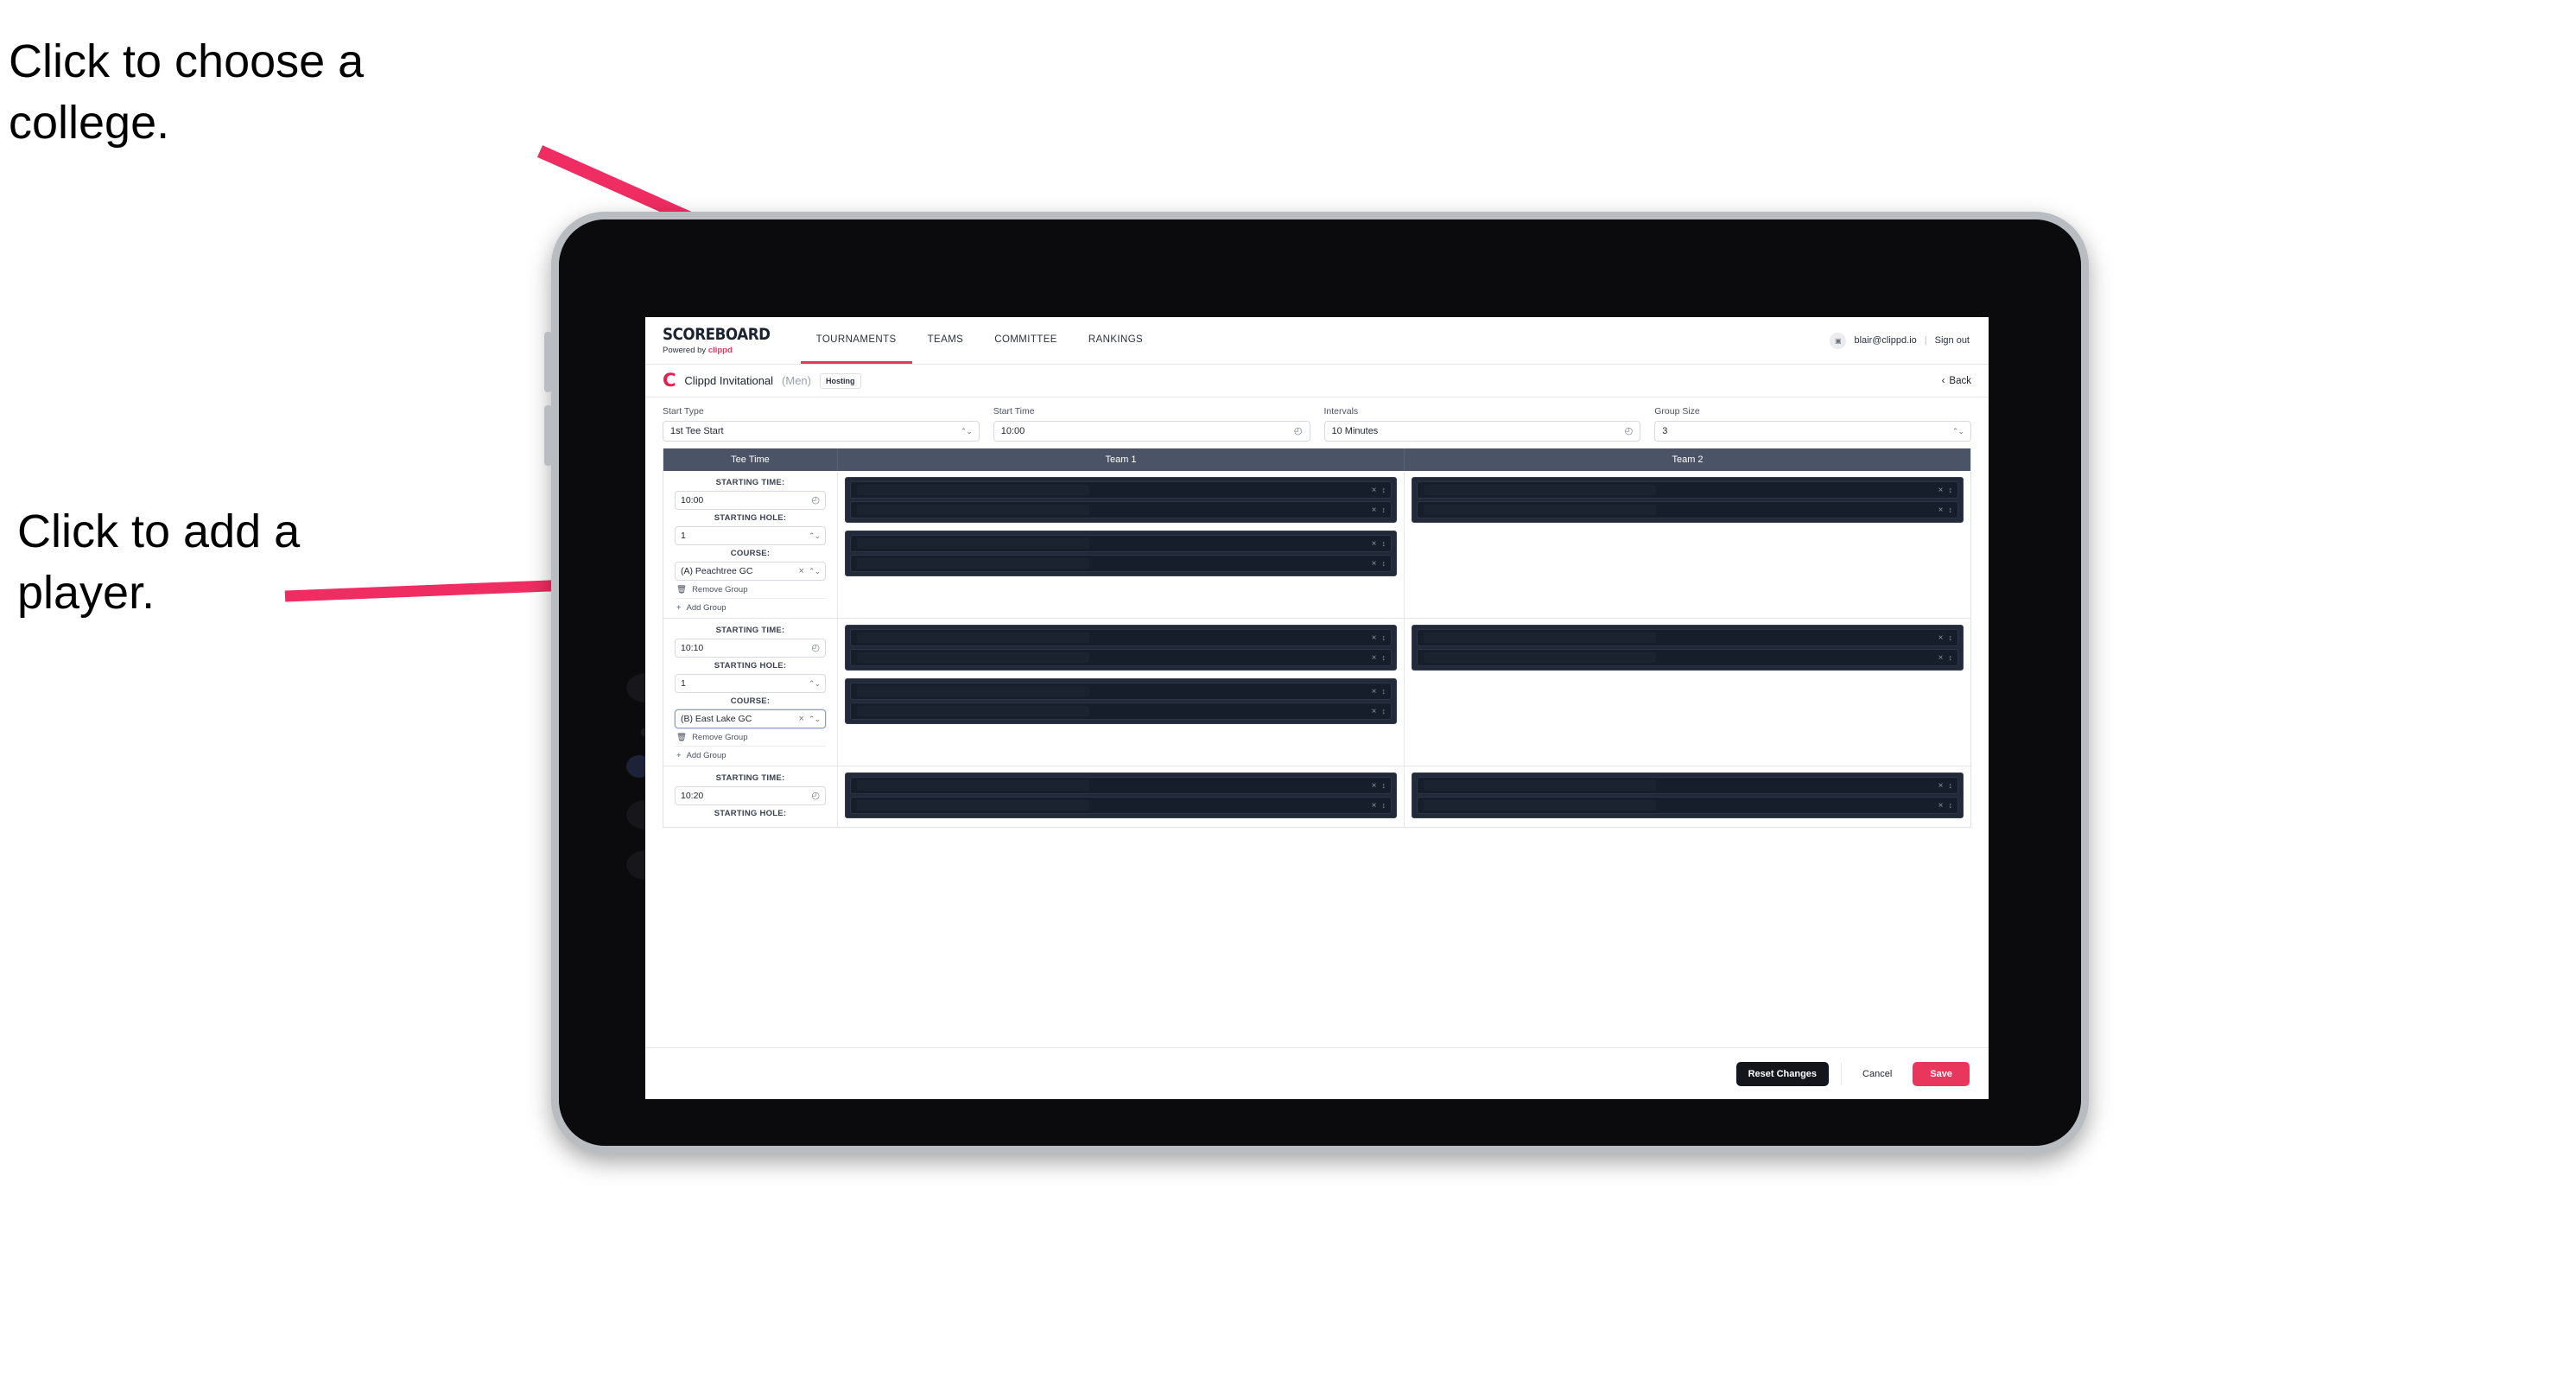  What do you see at coordinates (1115, 340) in the screenshot?
I see `nav-tab-rankings: RANKINGS` at bounding box center [1115, 340].